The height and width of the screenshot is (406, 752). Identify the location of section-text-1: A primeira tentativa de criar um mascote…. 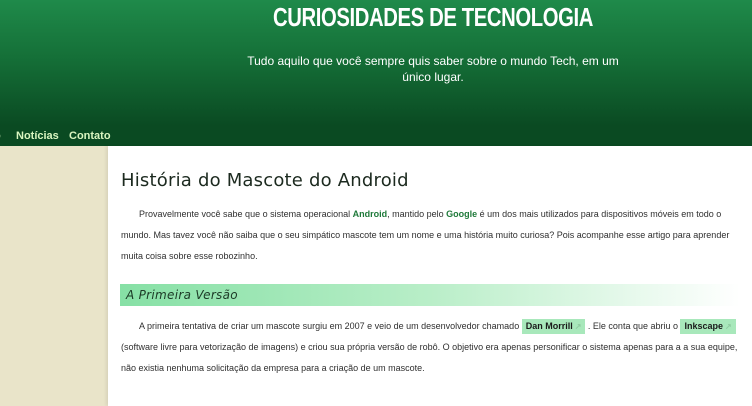
(330, 326).